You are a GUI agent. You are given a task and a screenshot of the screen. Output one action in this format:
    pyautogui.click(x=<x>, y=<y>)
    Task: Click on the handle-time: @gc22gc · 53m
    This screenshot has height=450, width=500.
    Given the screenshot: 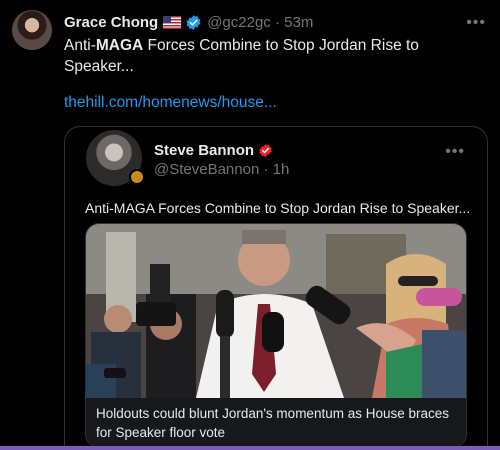 What is the action you would take?
    pyautogui.click(x=260, y=22)
    